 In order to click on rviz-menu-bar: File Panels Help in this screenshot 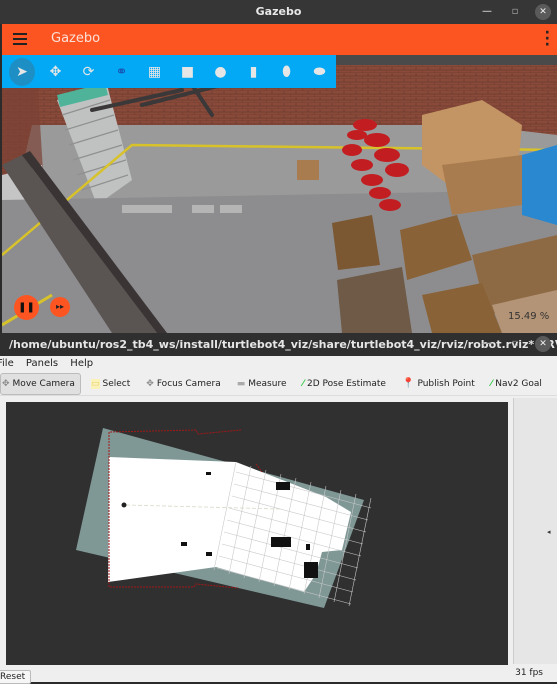, I will do `click(278, 364)`.